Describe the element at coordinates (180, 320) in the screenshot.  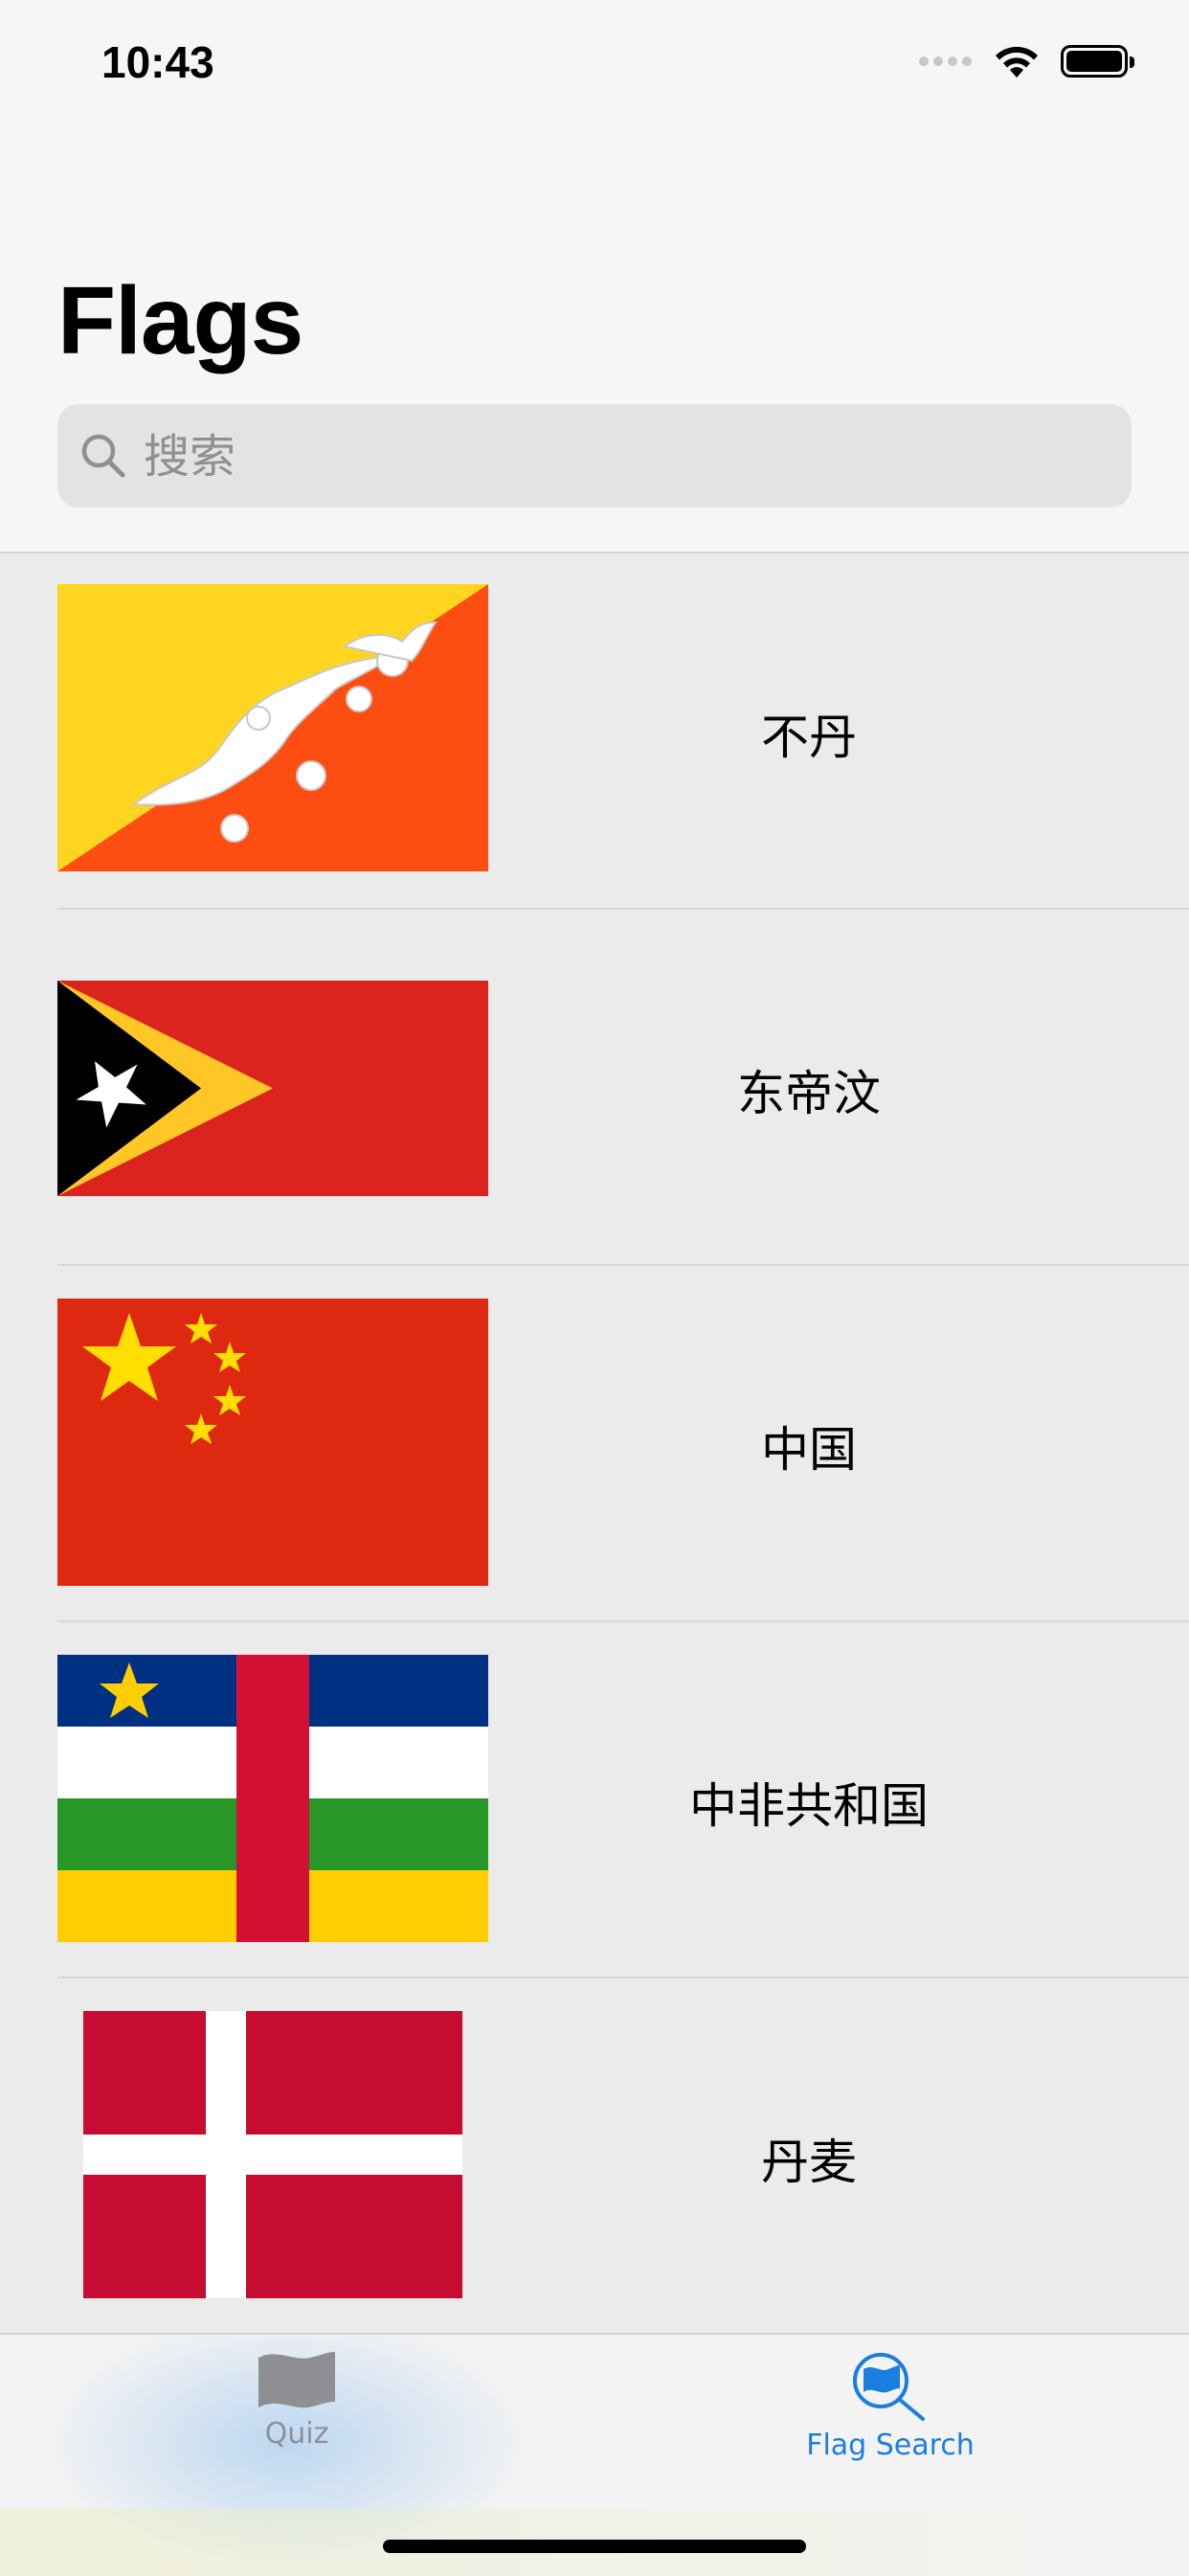
I see `page-title: Flags` at that location.